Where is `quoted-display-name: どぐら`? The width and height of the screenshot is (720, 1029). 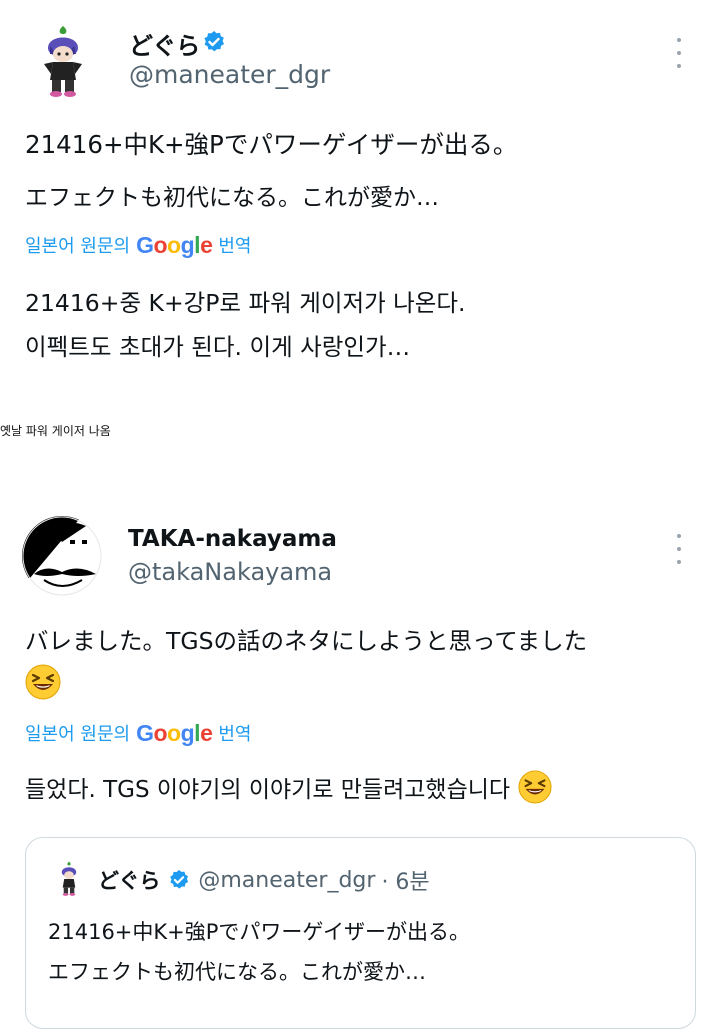 quoted-display-name: どぐら is located at coordinates (129, 880).